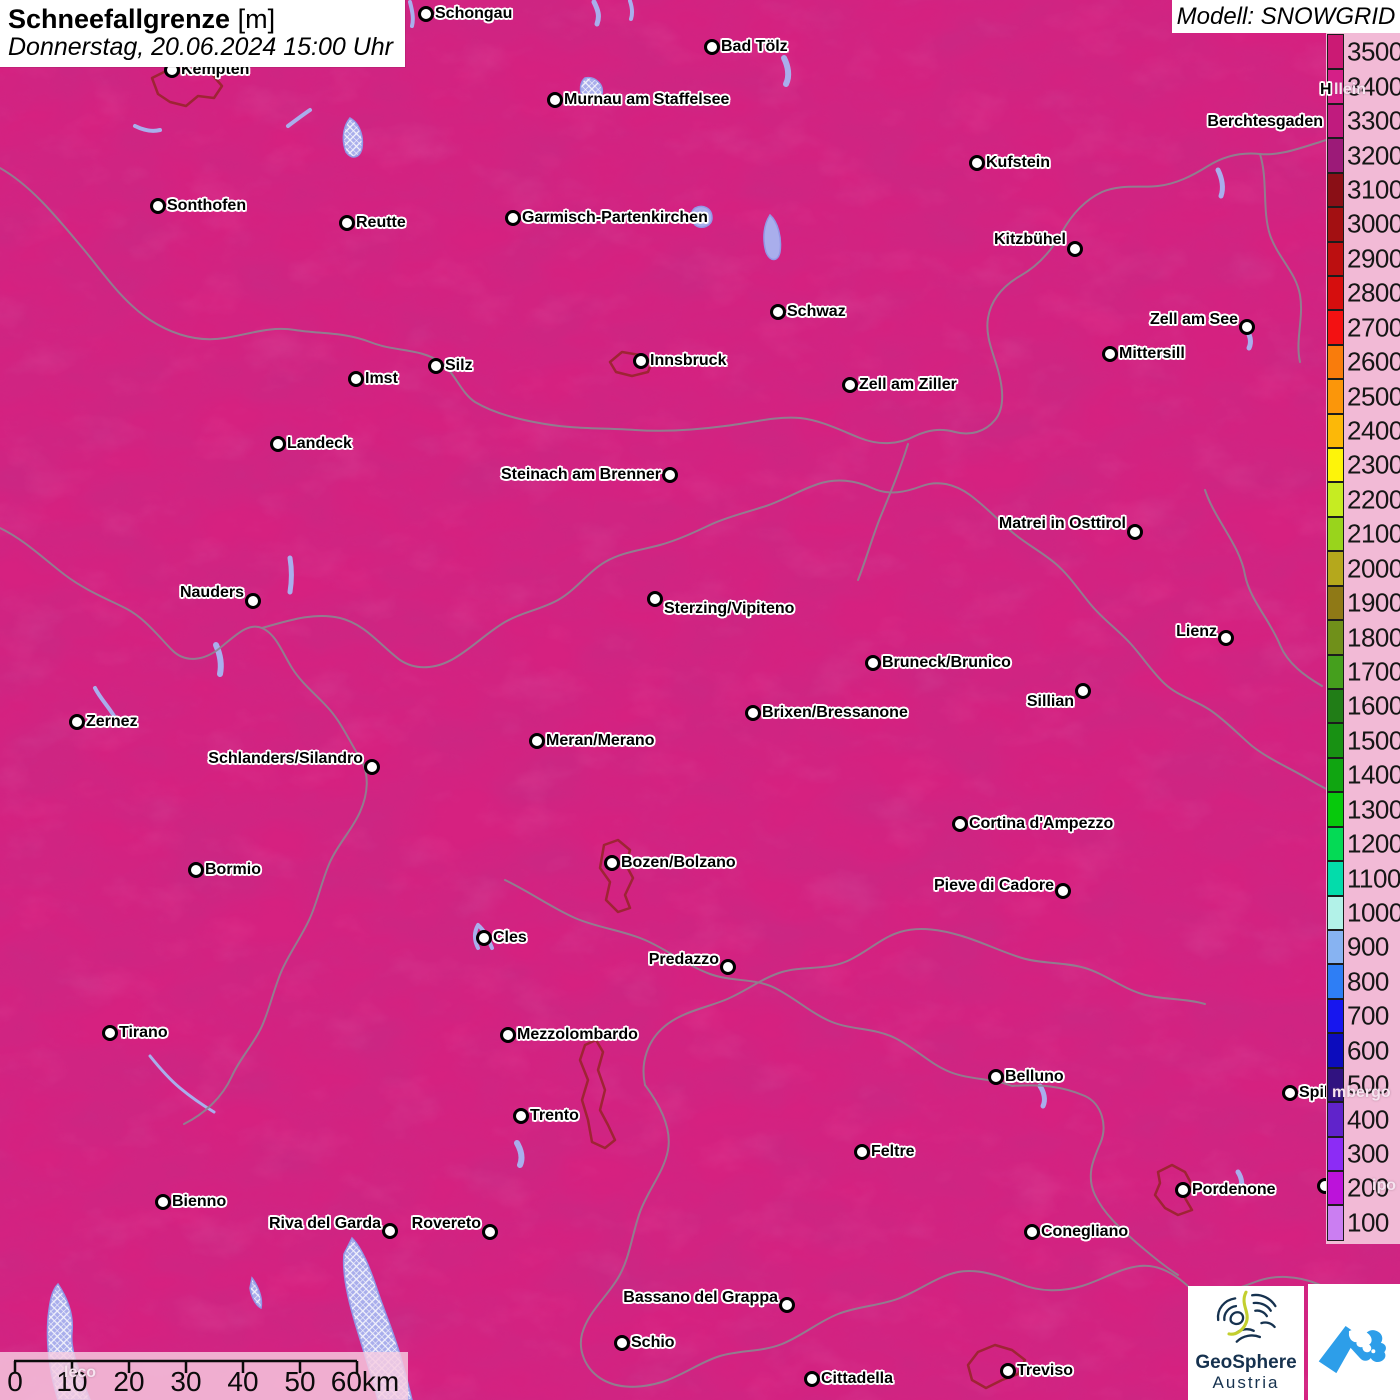 This screenshot has height=1400, width=1400. I want to click on city-label: Conegliano, so click(1085, 1231).